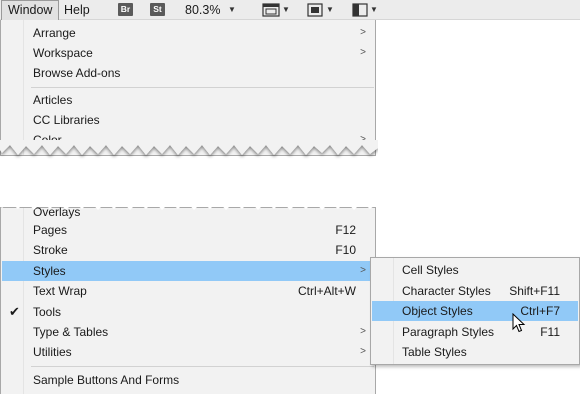 This screenshot has width=580, height=394. What do you see at coordinates (550, 332) in the screenshot?
I see `submenu-item-shortcut: F11` at bounding box center [550, 332].